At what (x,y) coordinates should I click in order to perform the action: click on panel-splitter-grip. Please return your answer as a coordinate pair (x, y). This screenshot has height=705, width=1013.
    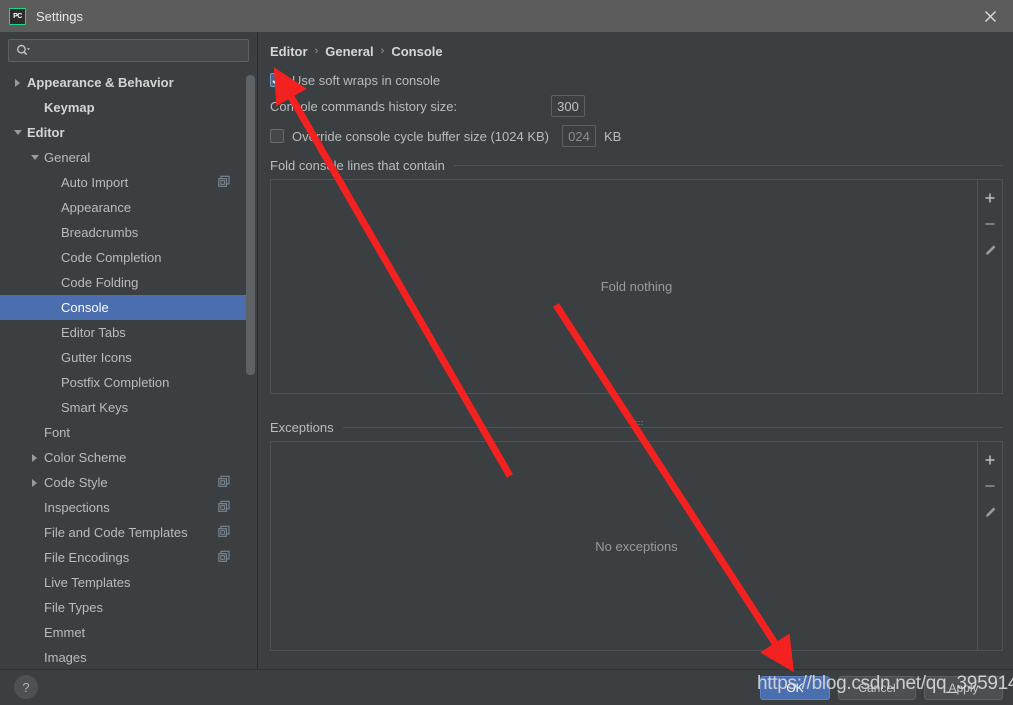
    Looking at the image, I should click on (636, 423).